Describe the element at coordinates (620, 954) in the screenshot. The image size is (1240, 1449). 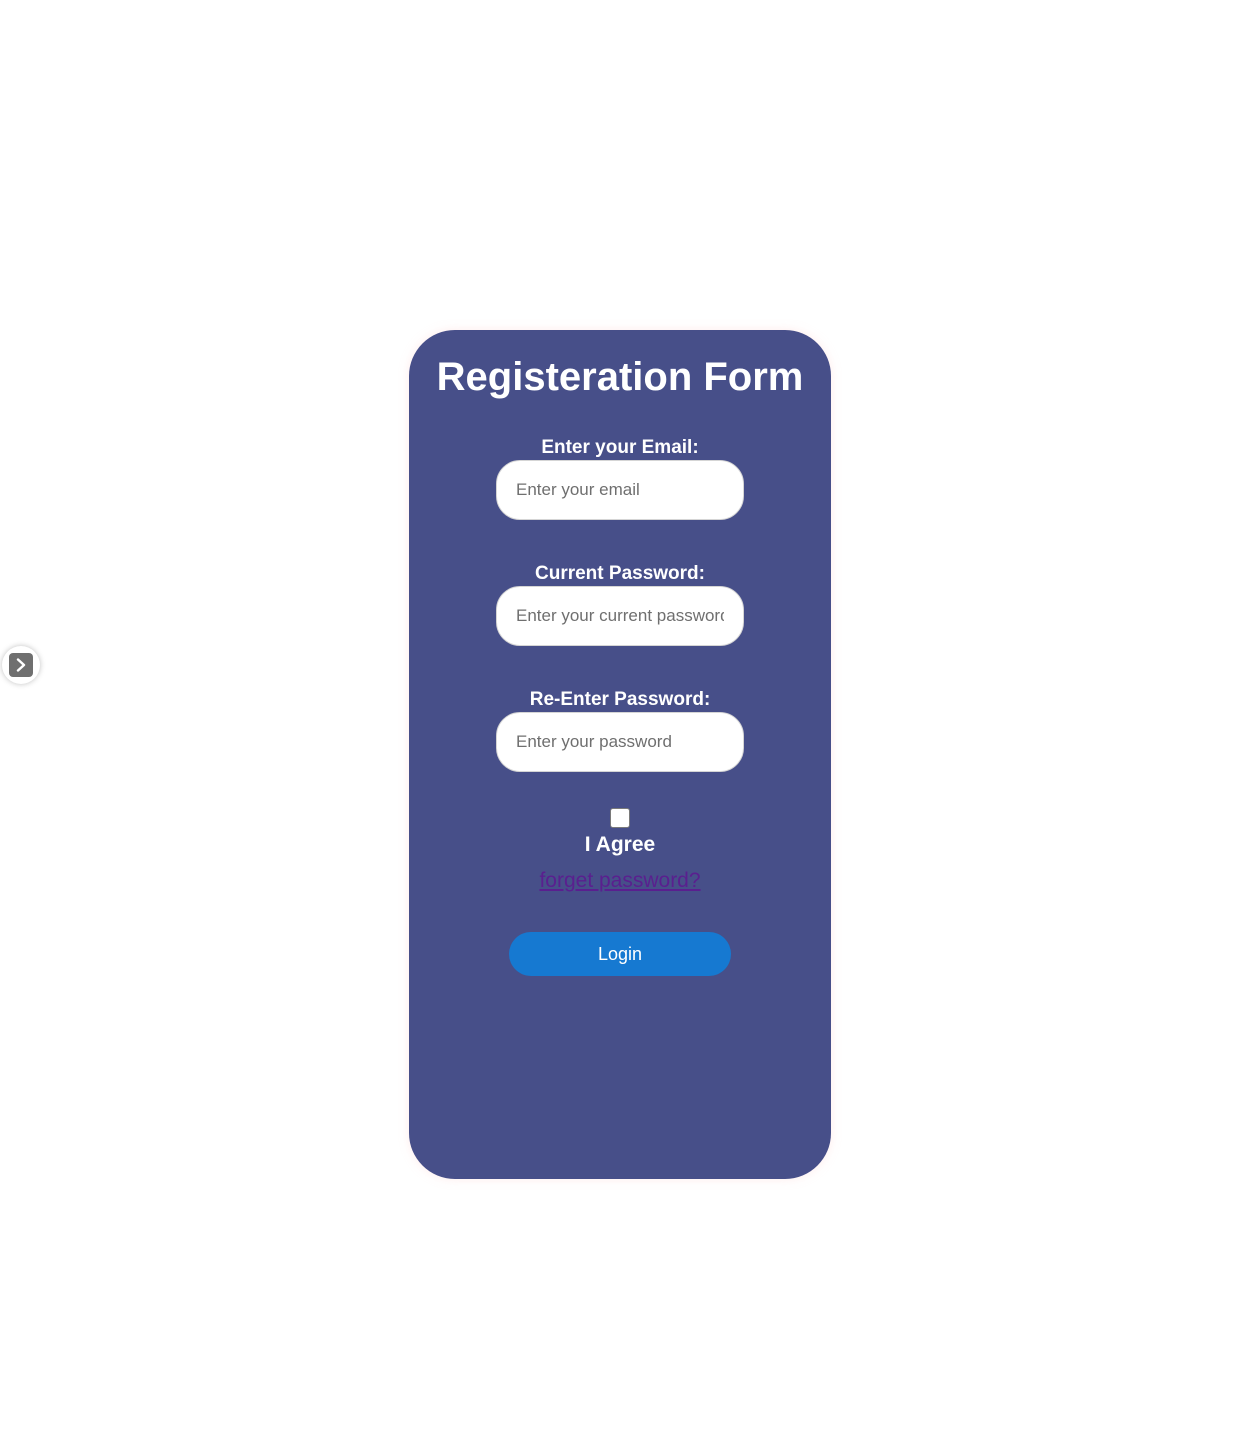
I see `login-button: Login` at that location.